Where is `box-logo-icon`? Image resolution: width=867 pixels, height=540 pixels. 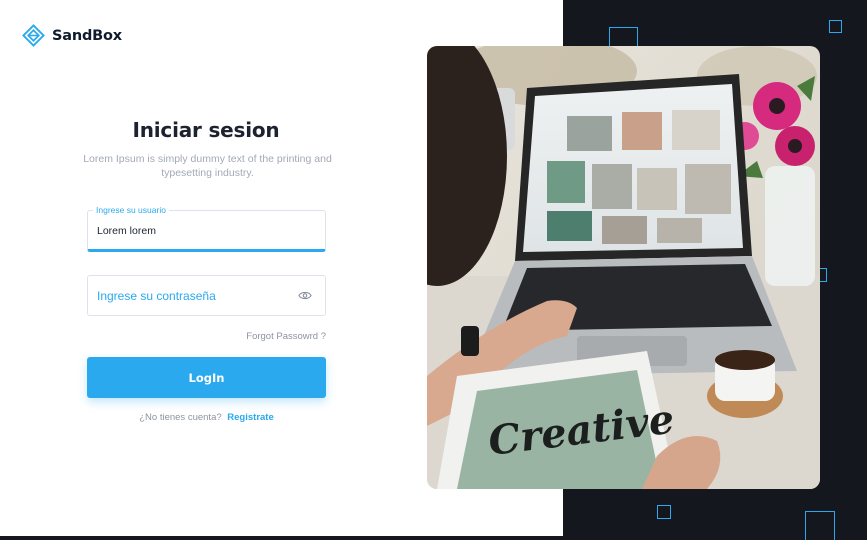
box-logo-icon is located at coordinates (33, 35).